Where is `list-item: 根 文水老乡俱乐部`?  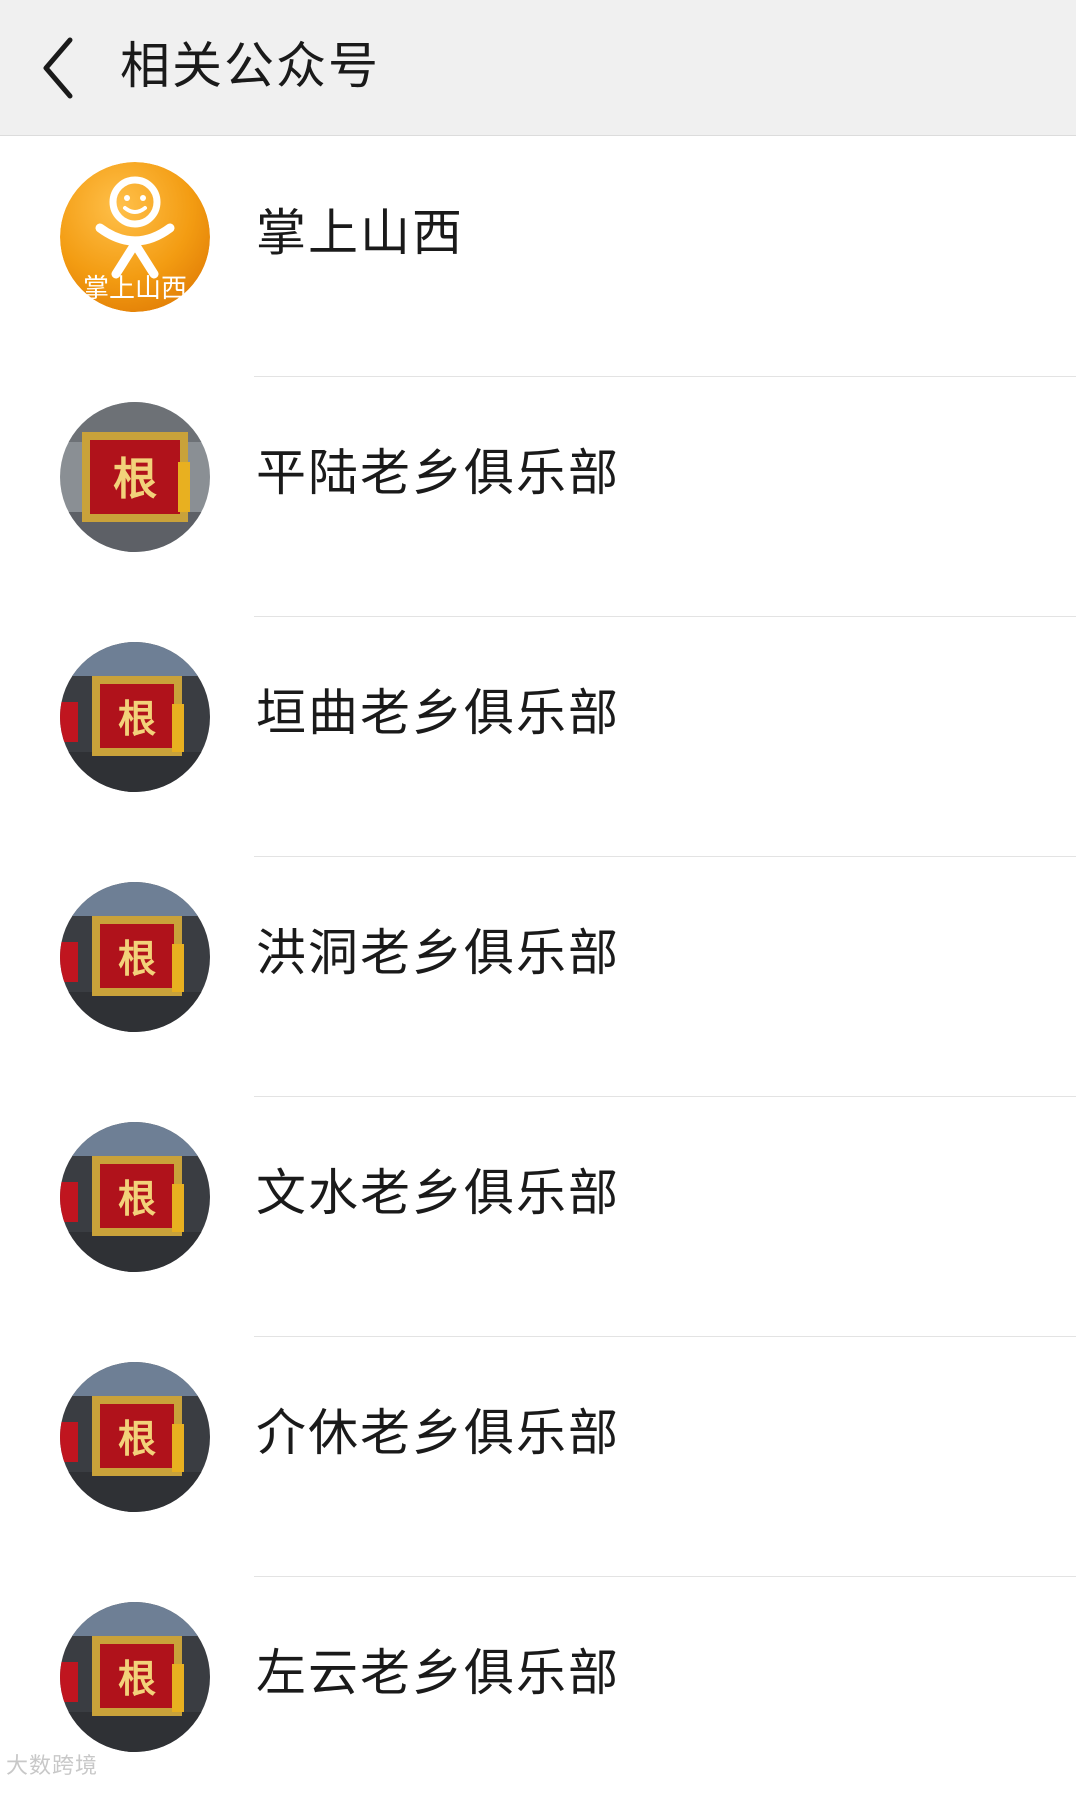
list-item: 根 文水老乡俱乐部 is located at coordinates (538, 1217).